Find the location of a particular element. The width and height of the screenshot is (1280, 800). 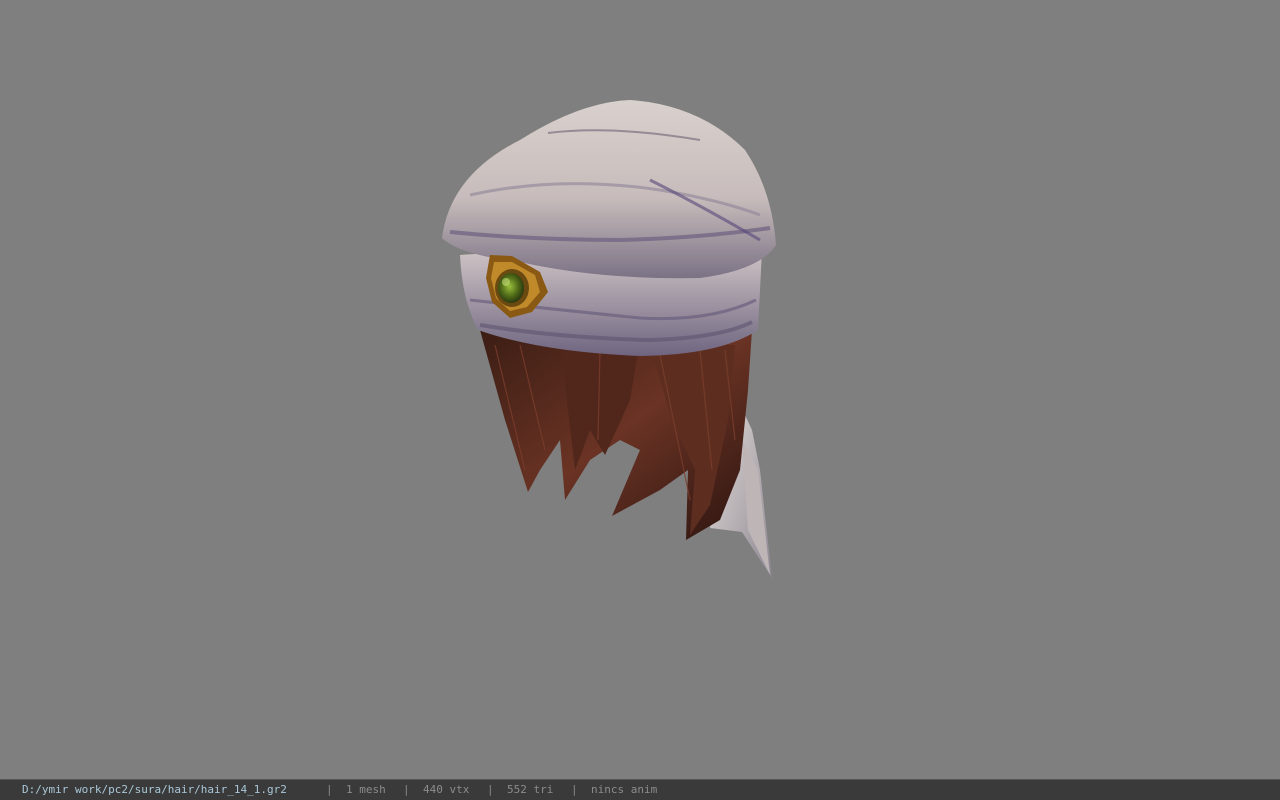

turban-top is located at coordinates (609, 189).